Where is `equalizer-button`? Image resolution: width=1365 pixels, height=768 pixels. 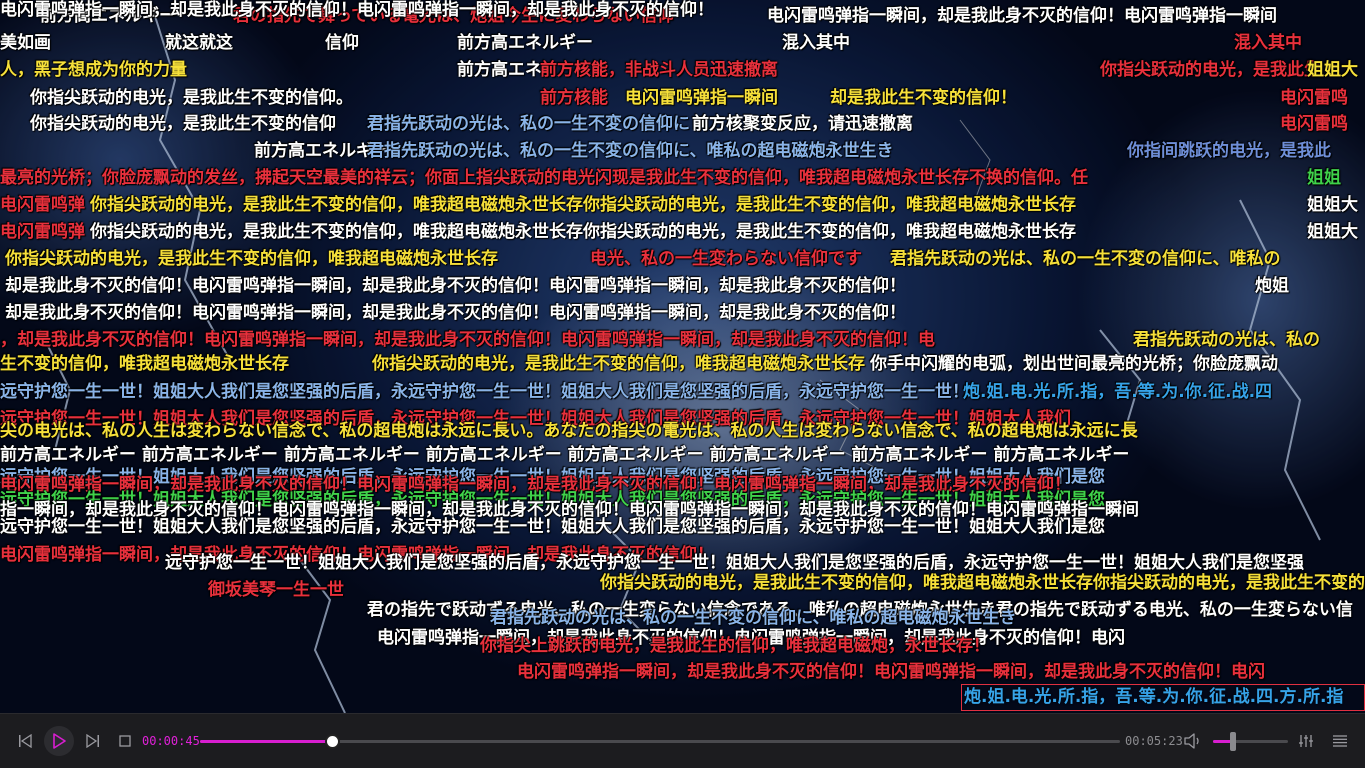 equalizer-button is located at coordinates (1306, 741).